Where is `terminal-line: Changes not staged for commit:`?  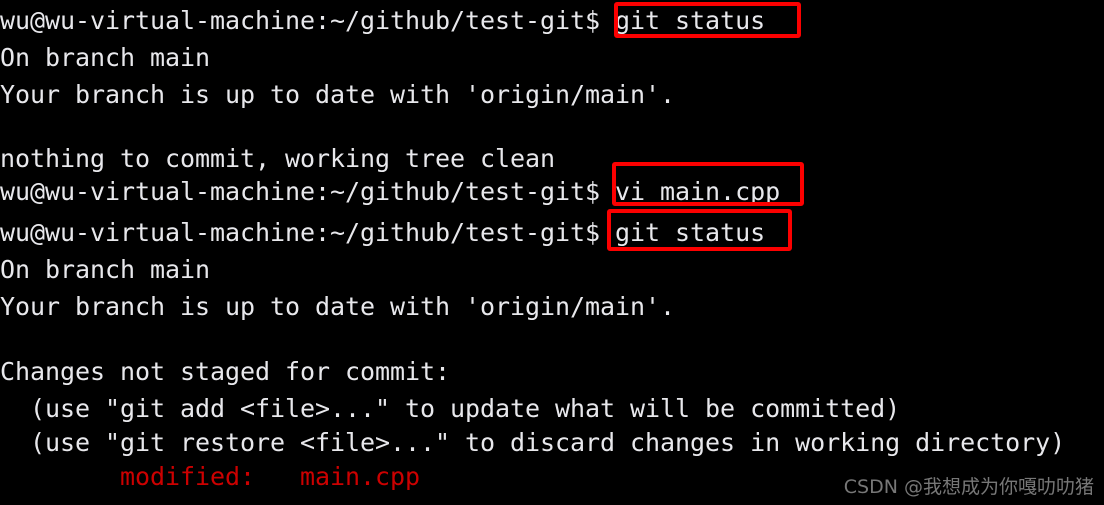 terminal-line: Changes not staged for commit: is located at coordinates (225, 371).